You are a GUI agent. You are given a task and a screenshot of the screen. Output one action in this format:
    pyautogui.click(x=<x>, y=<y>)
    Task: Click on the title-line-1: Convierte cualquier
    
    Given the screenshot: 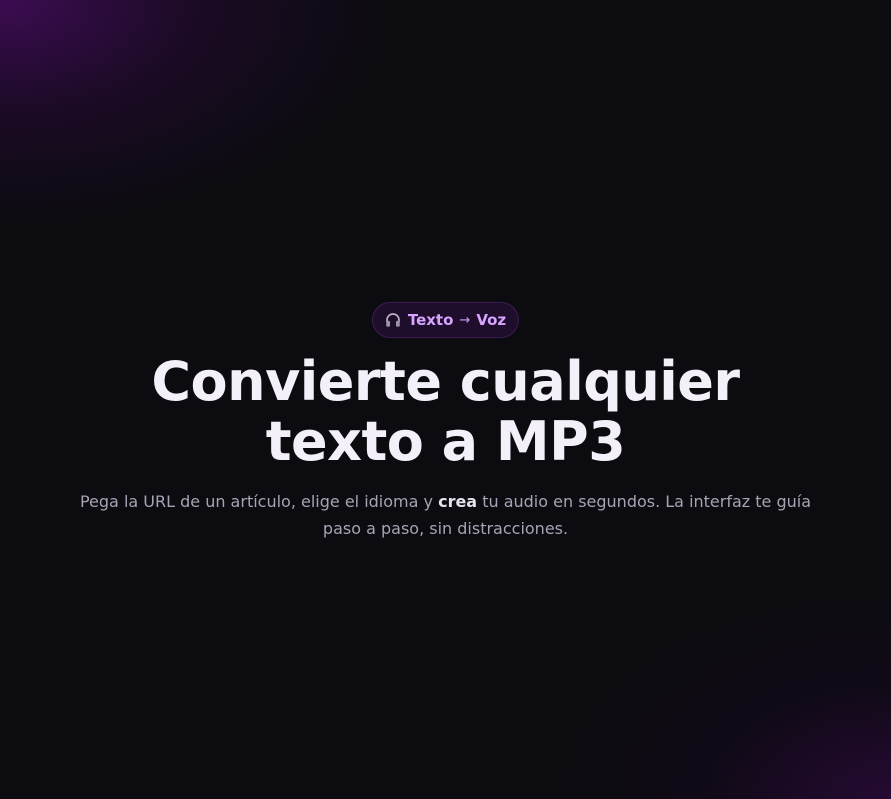 What is the action you would take?
    pyautogui.click(x=445, y=381)
    